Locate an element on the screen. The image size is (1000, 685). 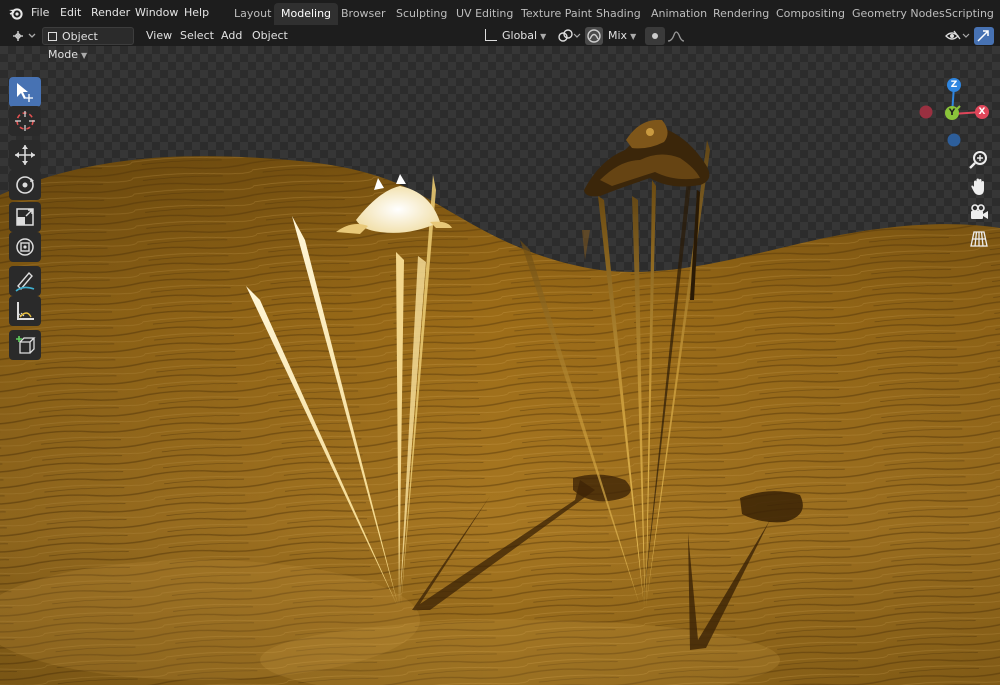
perspective-grid-icon is located at coordinates (979, 239).